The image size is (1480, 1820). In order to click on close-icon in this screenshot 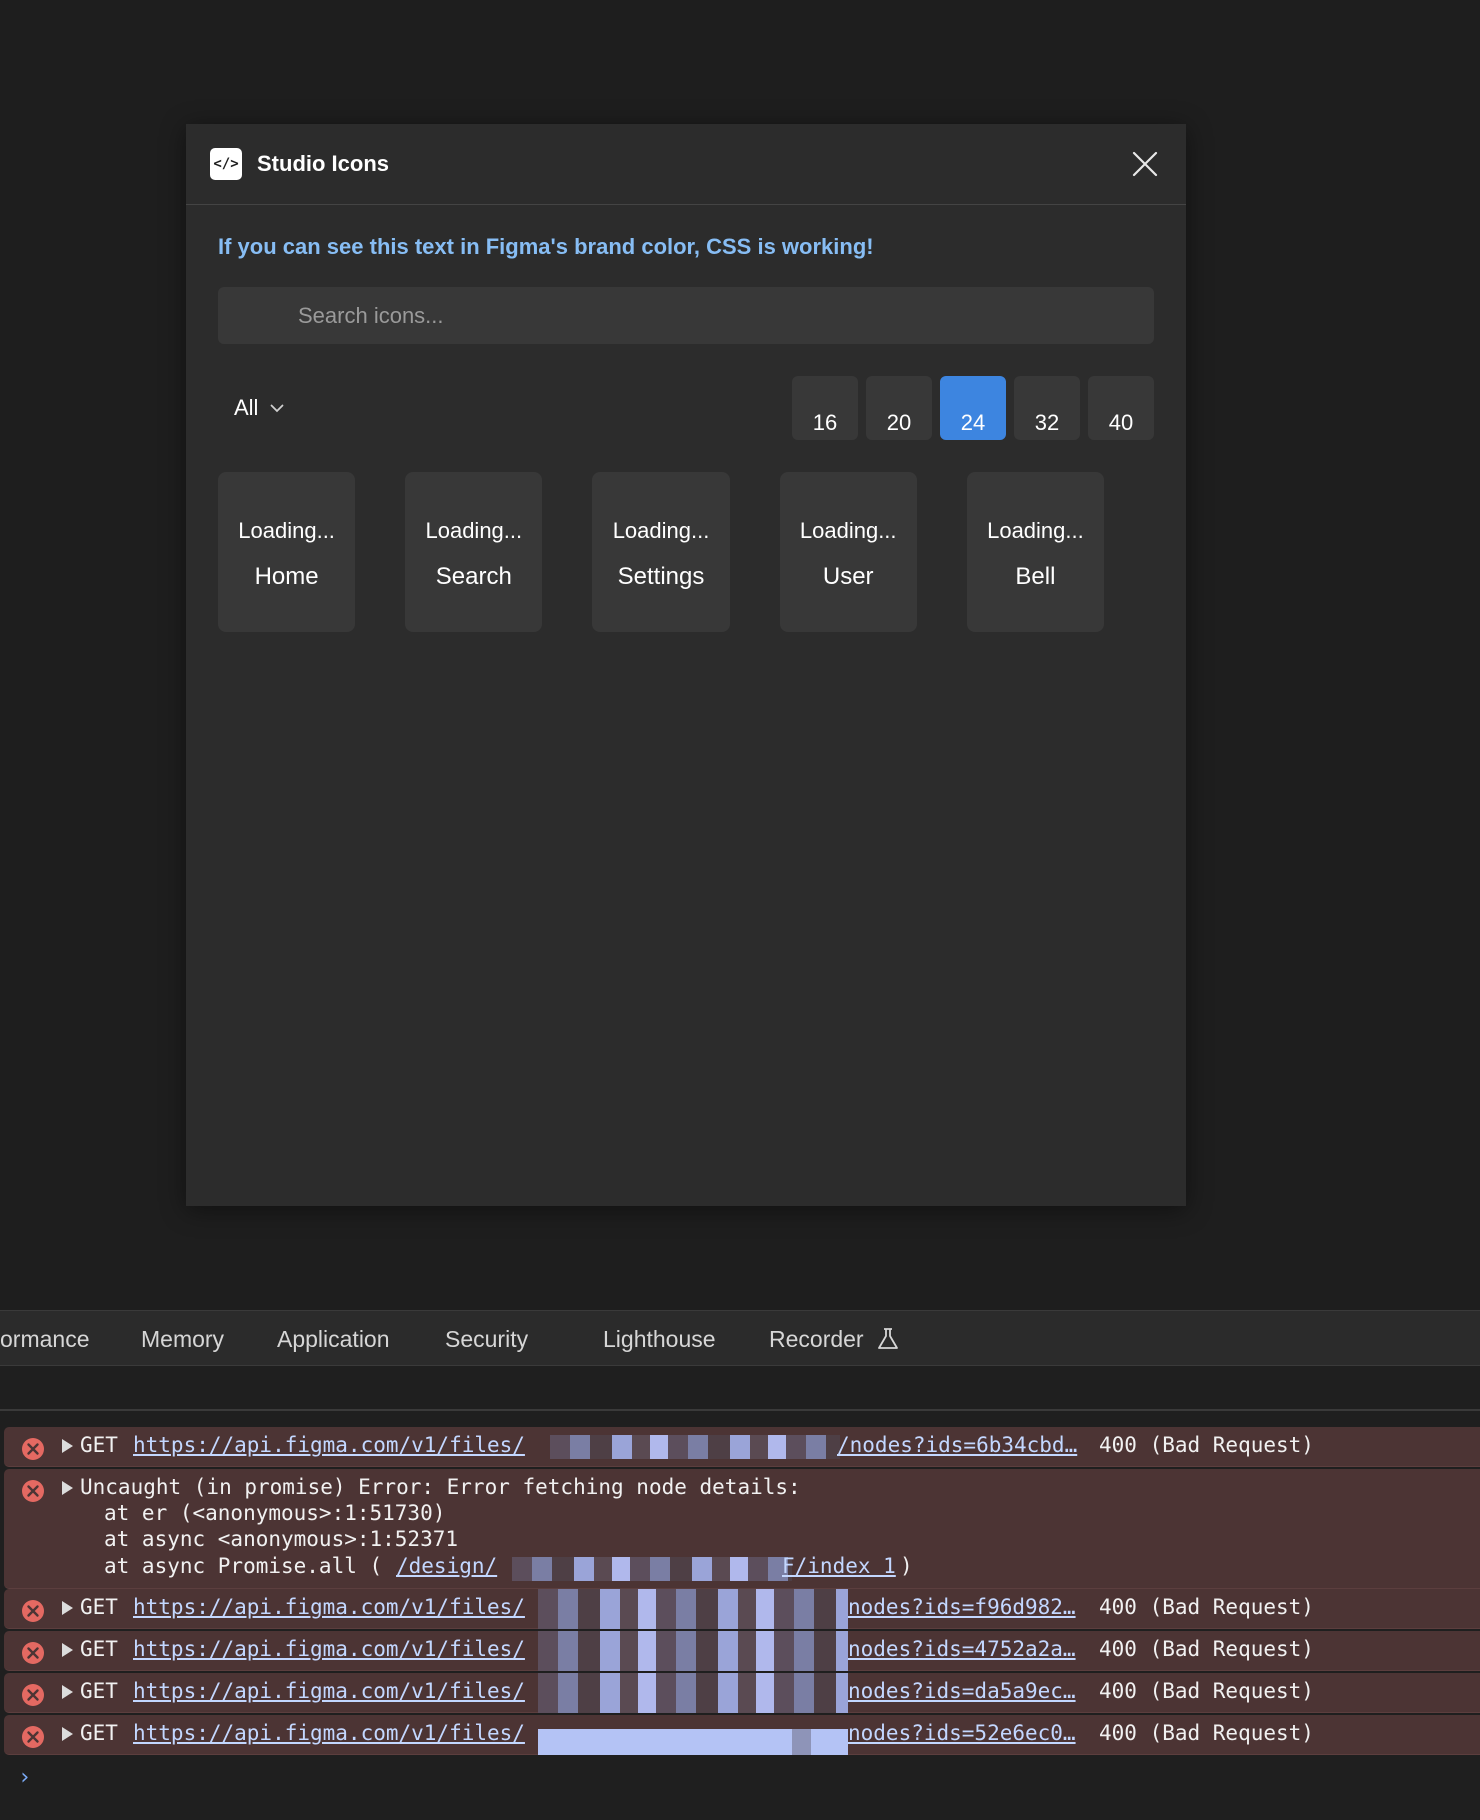, I will do `click(1145, 164)`.